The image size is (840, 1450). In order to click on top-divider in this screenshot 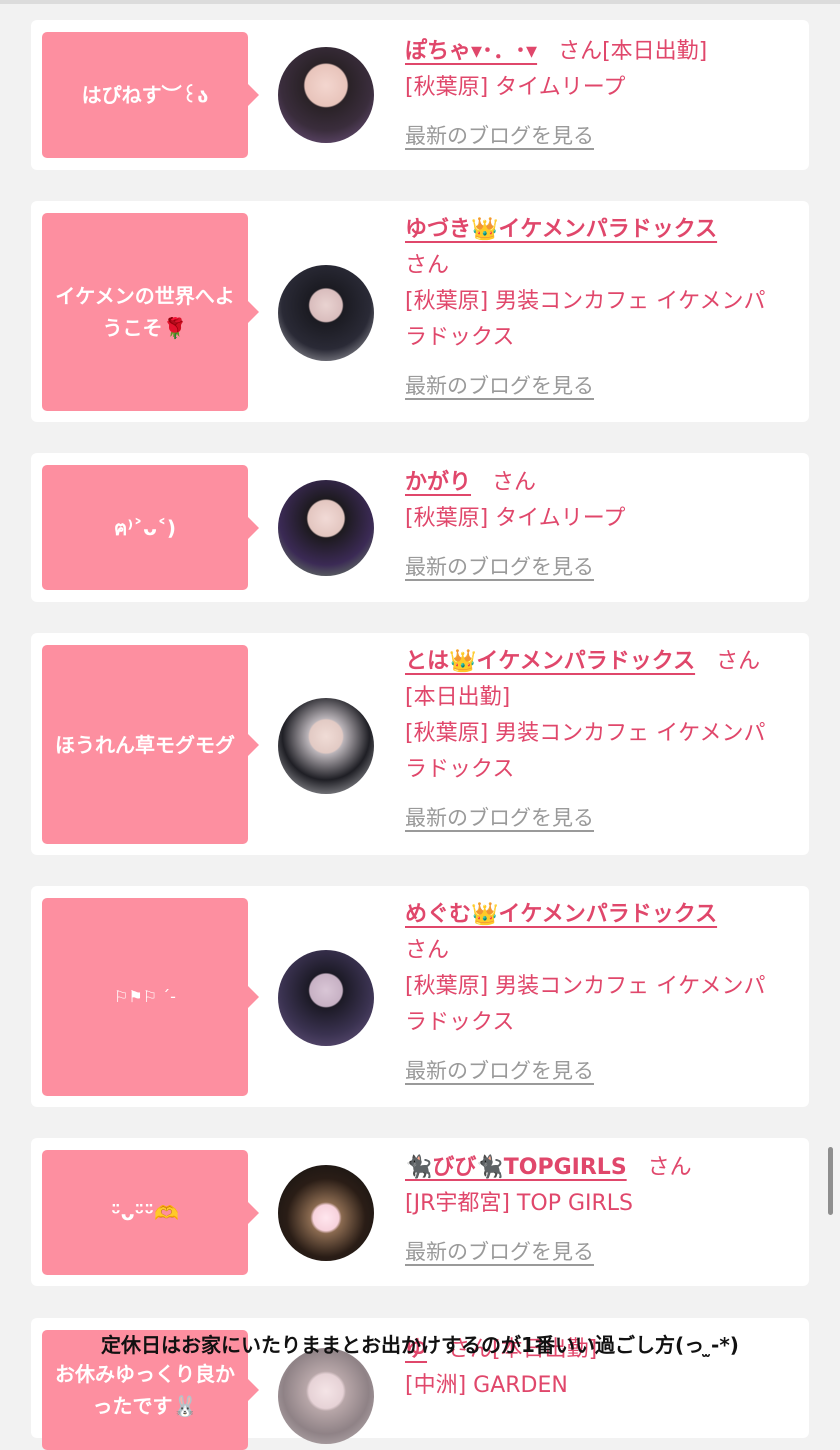, I will do `click(420, 2)`.